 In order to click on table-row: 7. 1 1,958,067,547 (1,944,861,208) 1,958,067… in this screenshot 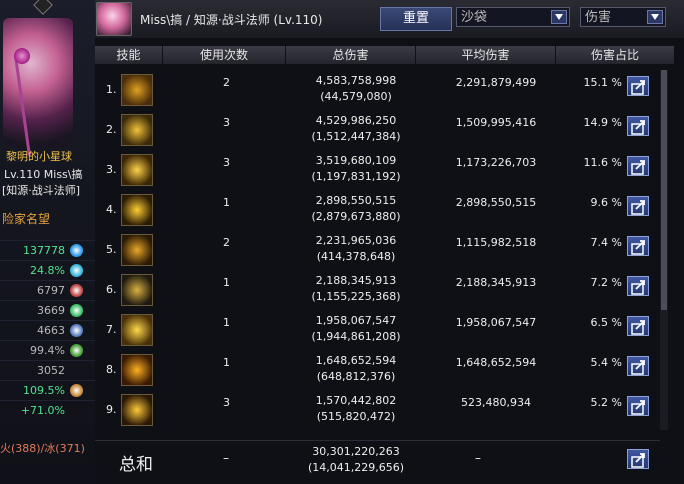, I will do `click(377, 330)`.